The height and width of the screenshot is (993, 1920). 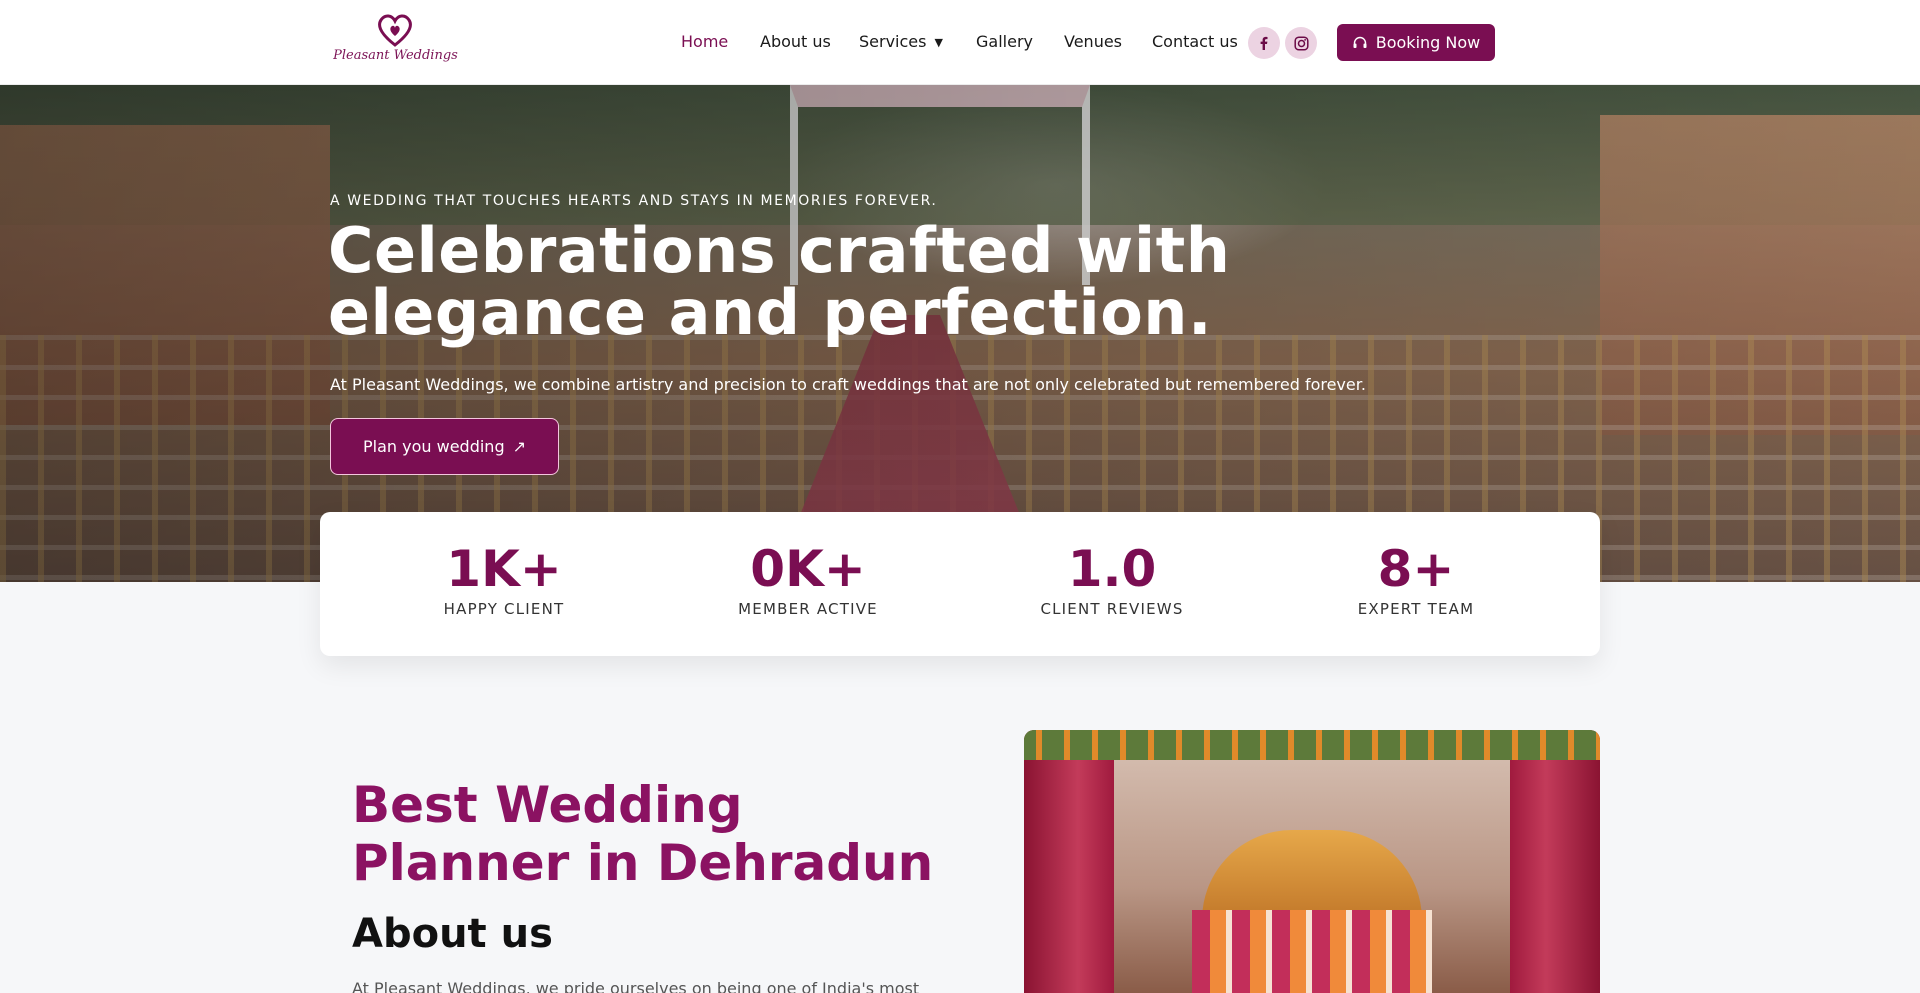 What do you see at coordinates (1428, 42) in the screenshot?
I see `booking-now-label: Booking Now` at bounding box center [1428, 42].